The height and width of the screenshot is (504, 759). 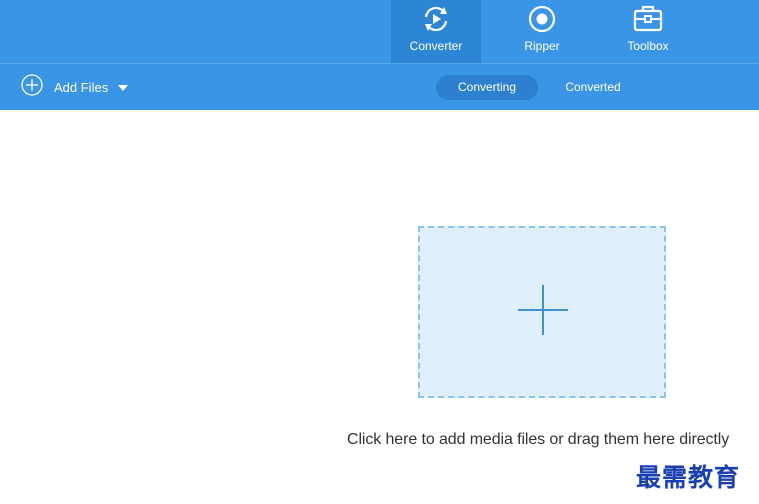 I want to click on watermark-text: 最需教育, so click(x=688, y=477).